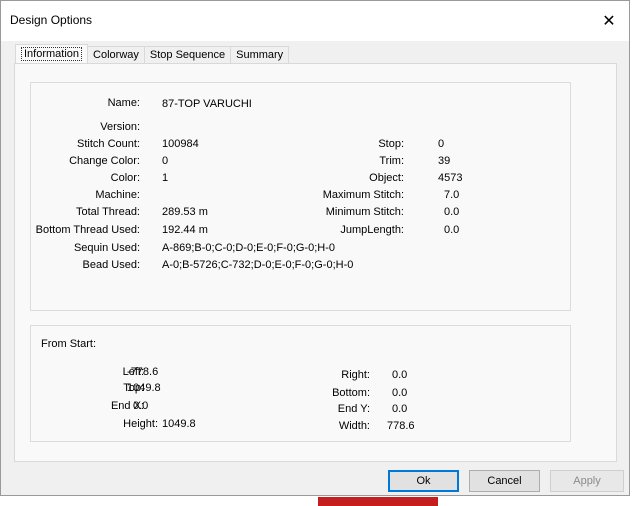  I want to click on tab-stop-sequence: Stop Sequence, so click(187, 55).